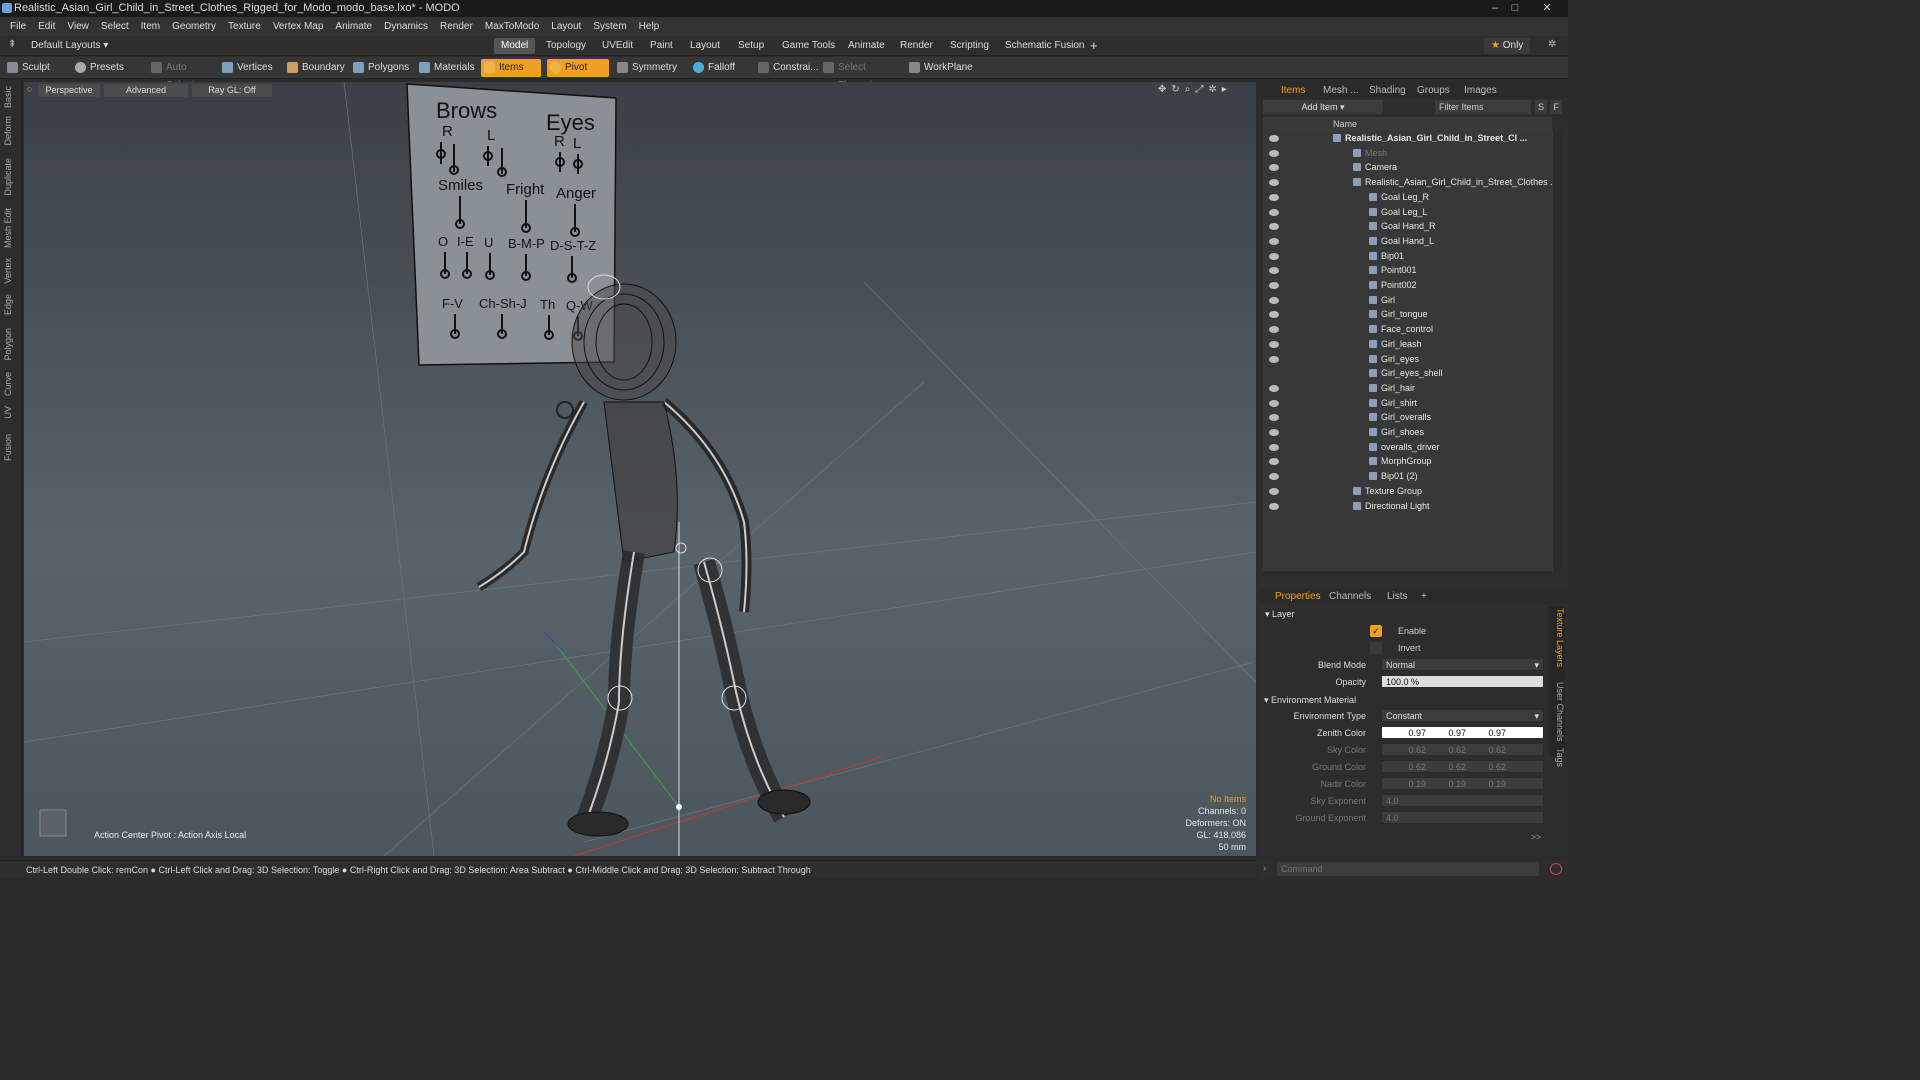 This screenshot has height=1080, width=1920. What do you see at coordinates (1409, 388) in the screenshot?
I see `tree-row: Girl_hair` at bounding box center [1409, 388].